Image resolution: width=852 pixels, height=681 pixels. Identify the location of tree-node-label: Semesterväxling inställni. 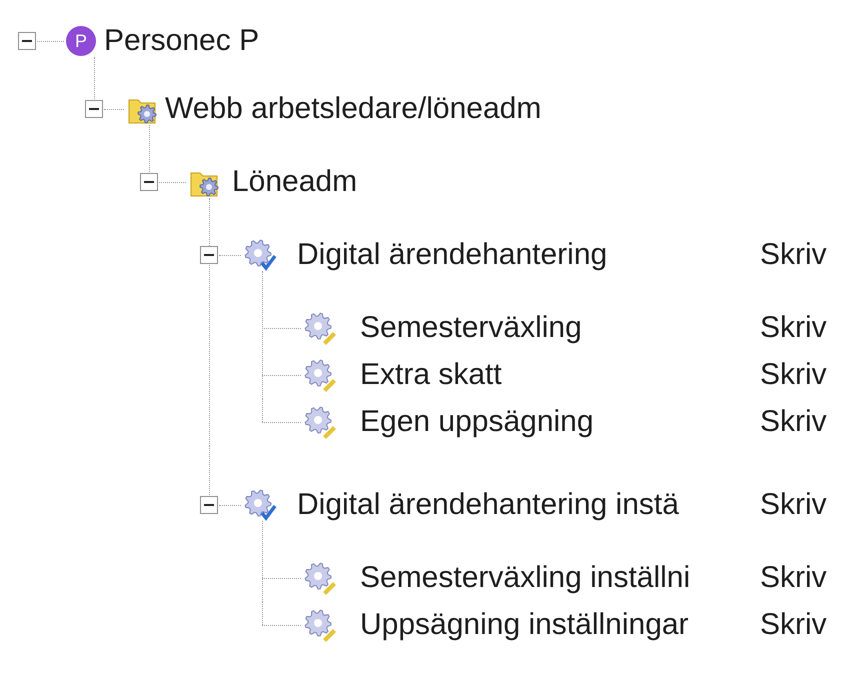
(525, 578).